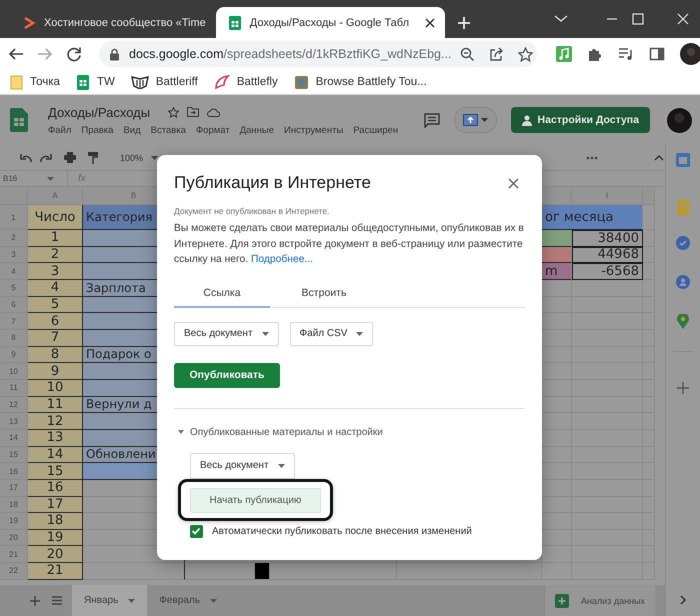 This screenshot has width=700, height=616. Describe the element at coordinates (475, 120) in the screenshot. I see `present-button` at that location.